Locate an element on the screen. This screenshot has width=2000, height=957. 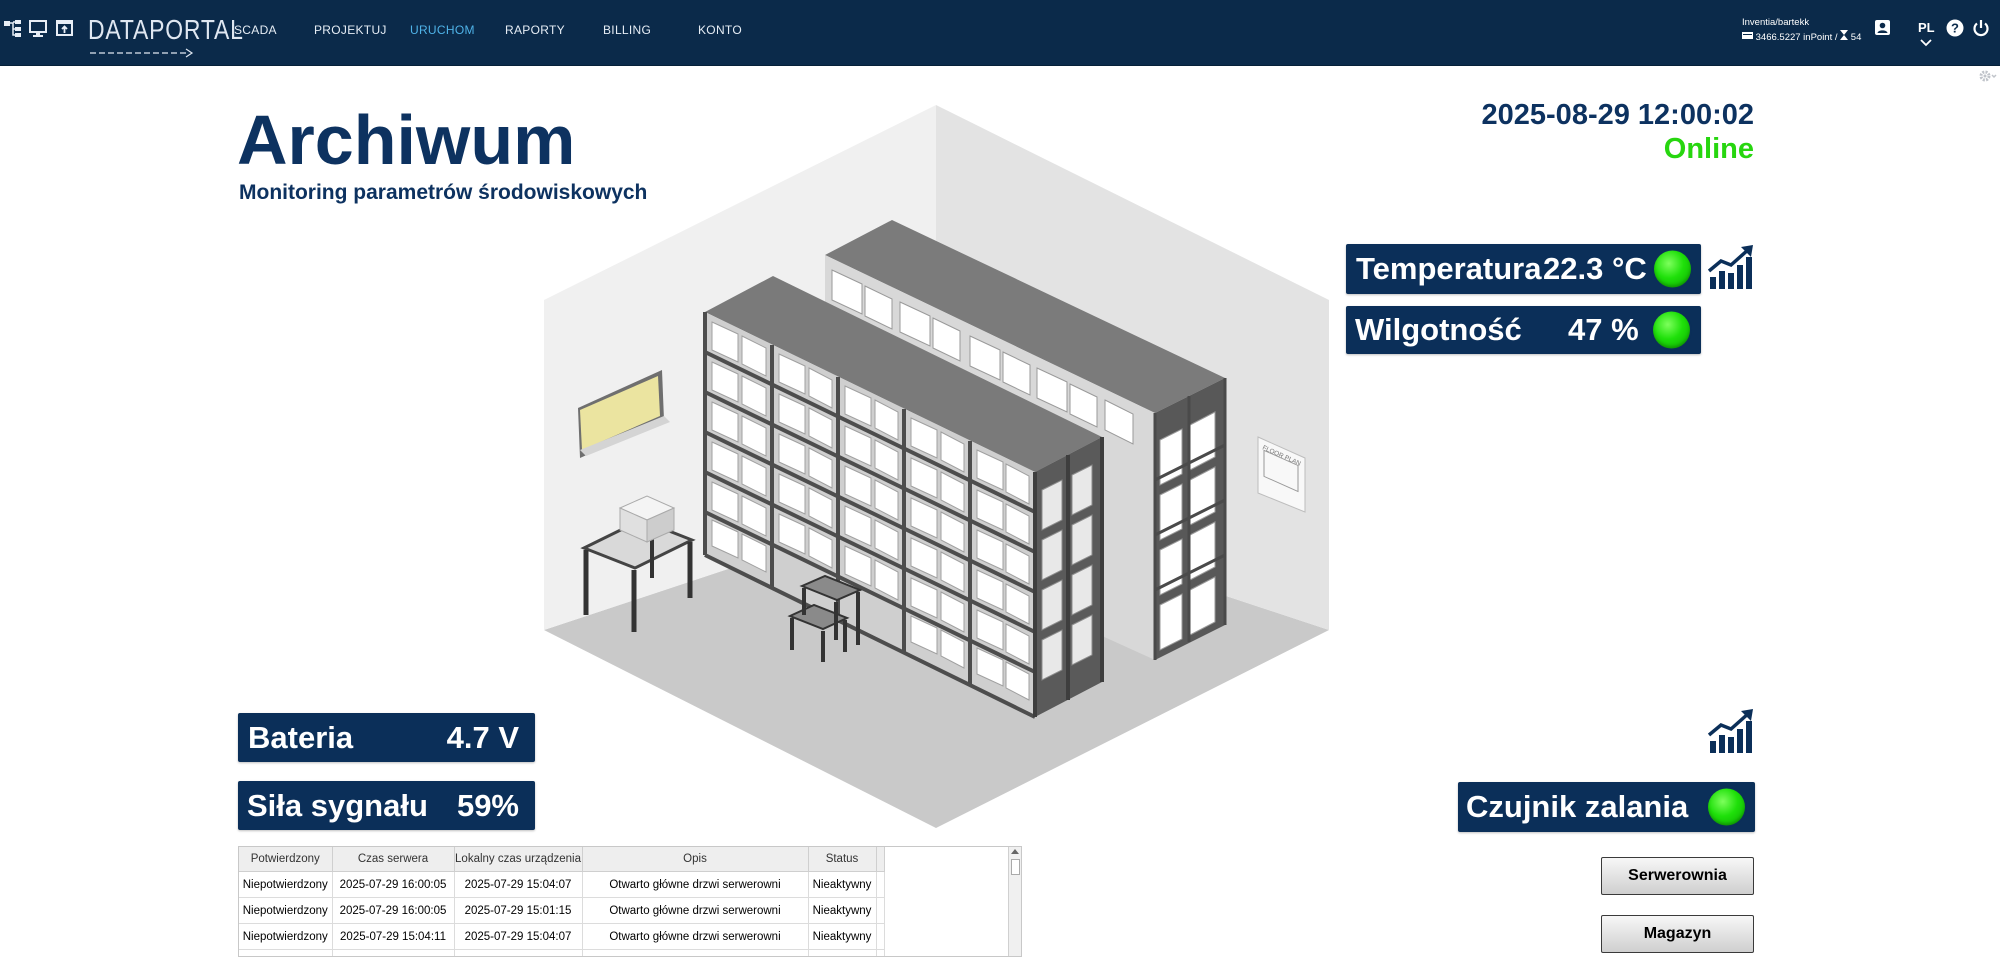
humidity-panel: Wilgotność 47 % is located at coordinates (1523, 330).